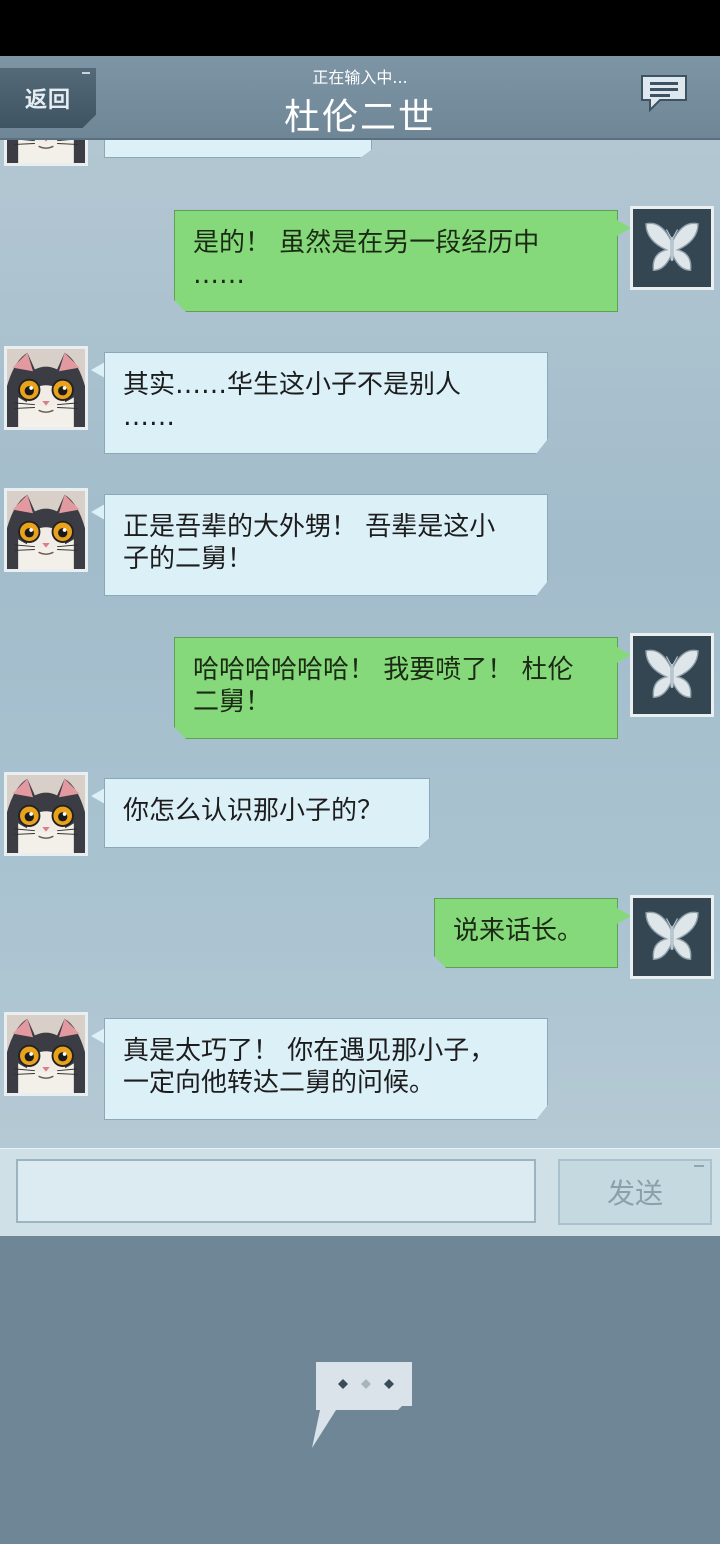 This screenshot has height=1544, width=720. Describe the element at coordinates (635, 1192) in the screenshot. I see `send-button: 发送` at that location.